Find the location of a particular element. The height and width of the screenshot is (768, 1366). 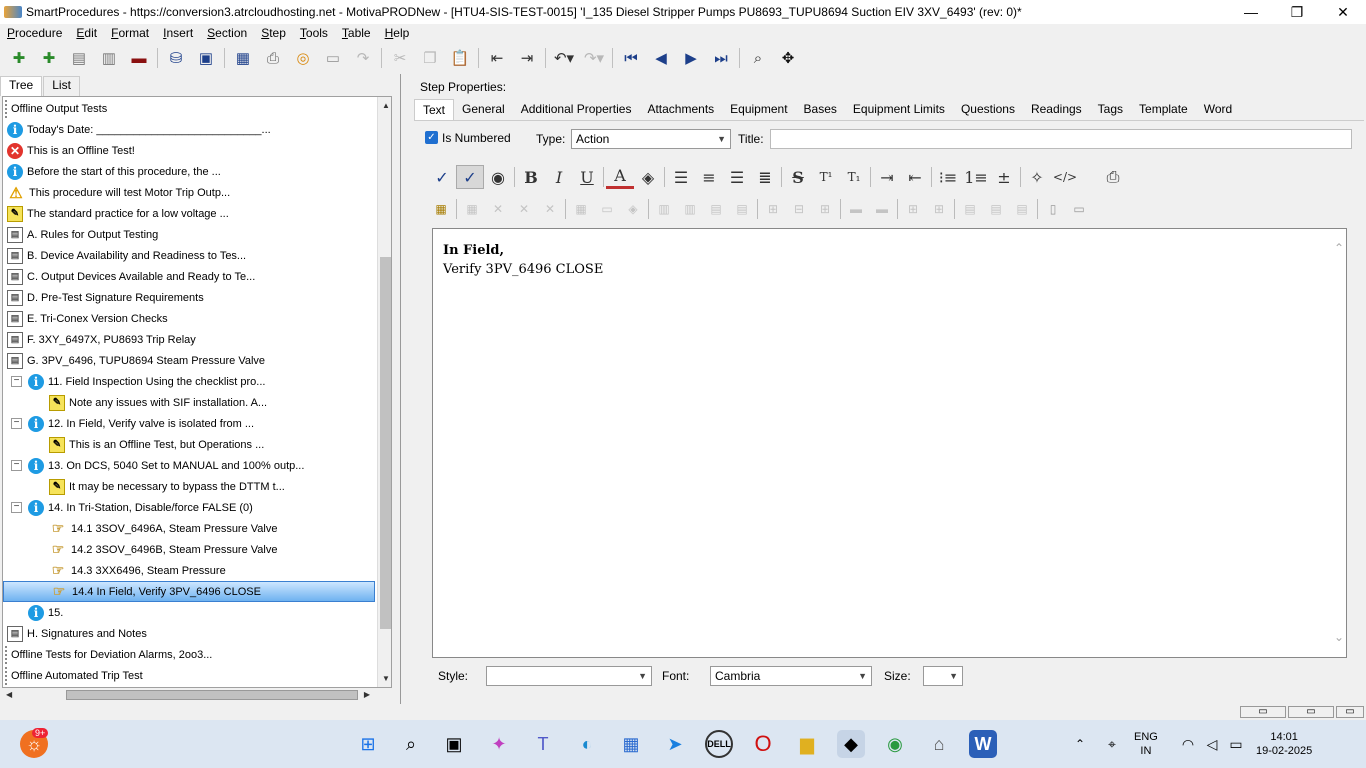

file-explorer-icon: ▆ is located at coordinates (807, 744).